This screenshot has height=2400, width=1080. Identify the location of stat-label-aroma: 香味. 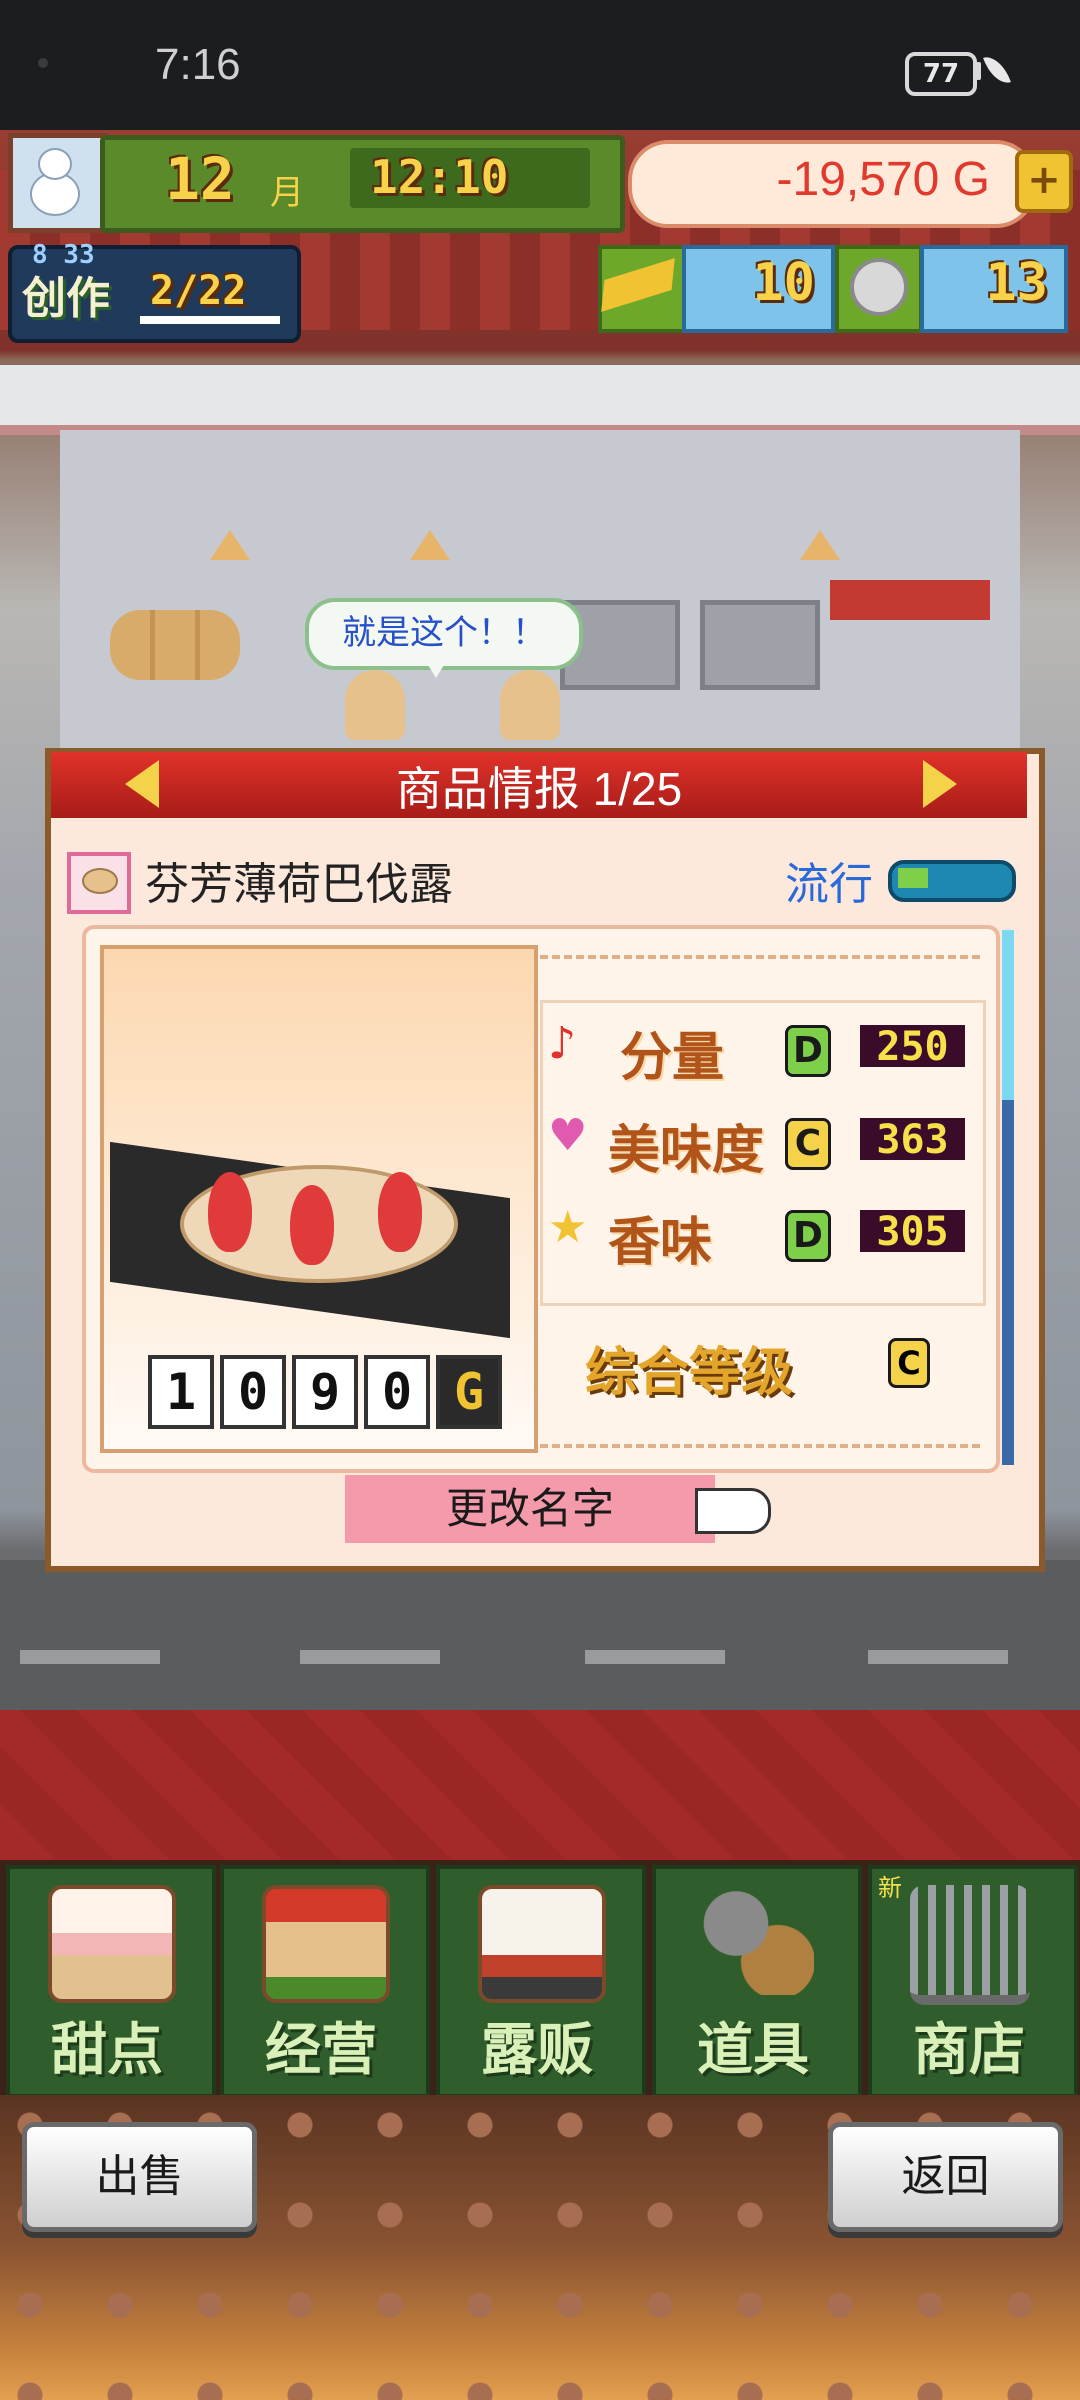
(660, 1243).